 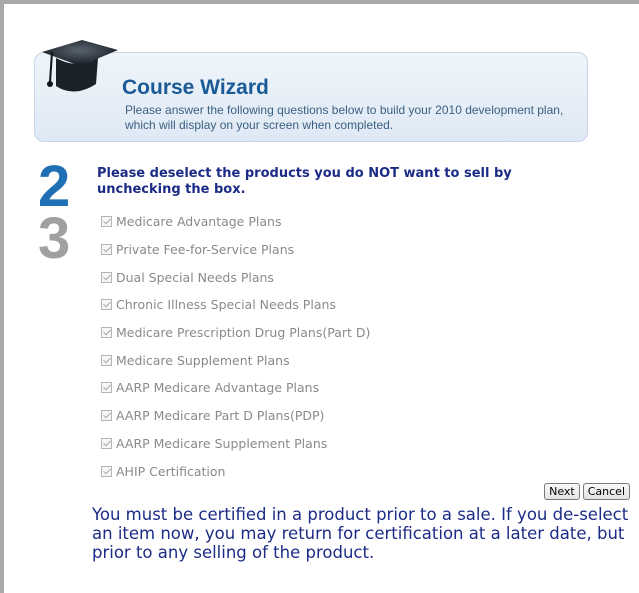 What do you see at coordinates (205, 250) in the screenshot?
I see `product-label: Private Fee-for-Service Plans` at bounding box center [205, 250].